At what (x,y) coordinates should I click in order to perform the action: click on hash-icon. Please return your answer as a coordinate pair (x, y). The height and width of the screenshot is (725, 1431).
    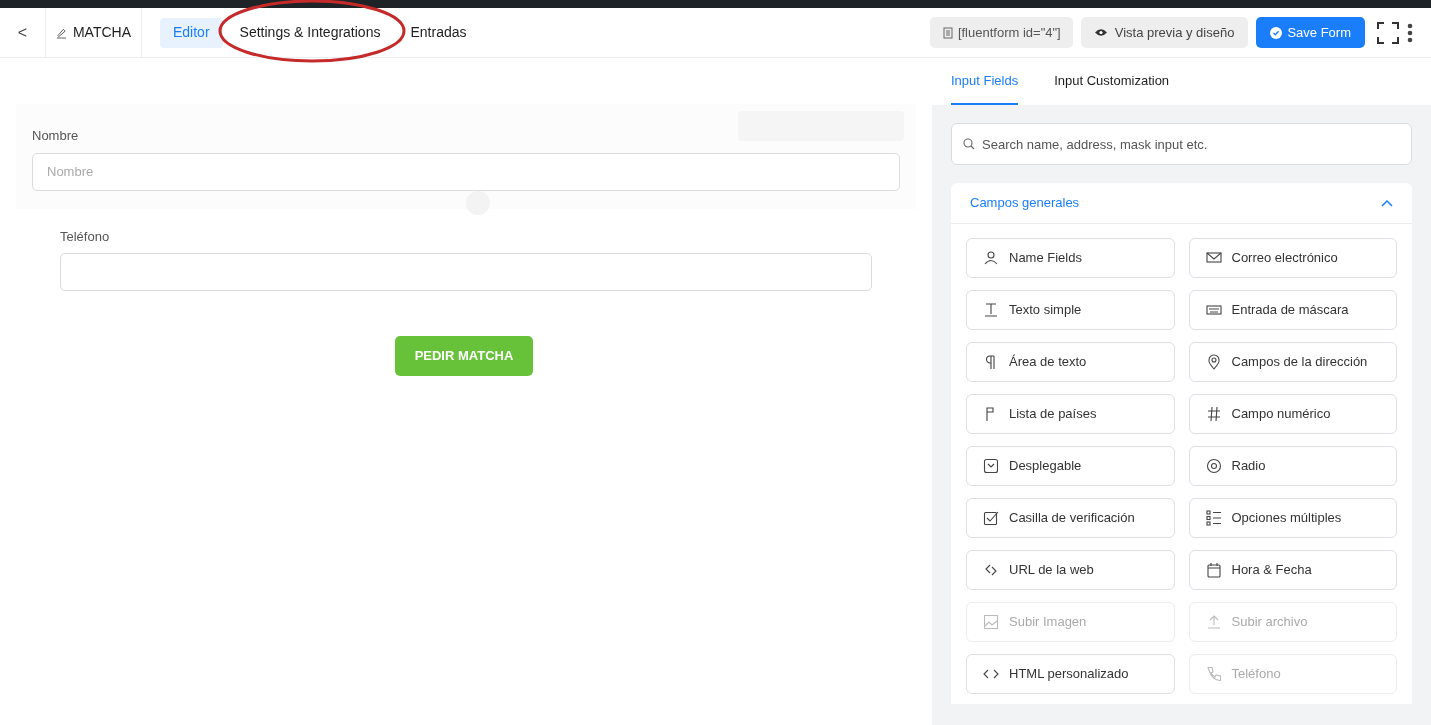
    Looking at the image, I should click on (1213, 414).